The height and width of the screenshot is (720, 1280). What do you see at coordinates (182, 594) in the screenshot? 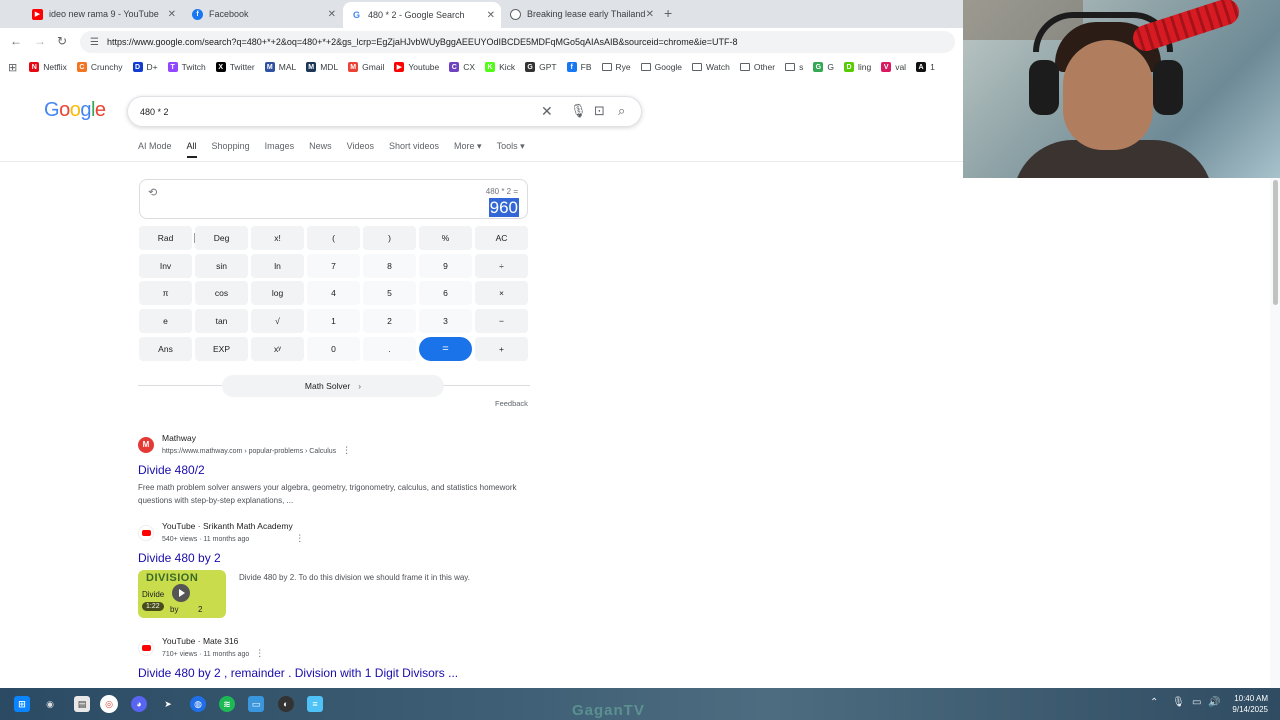
I see `video-thumbnail: DIVISION Divide 1:22 by 2` at bounding box center [182, 594].